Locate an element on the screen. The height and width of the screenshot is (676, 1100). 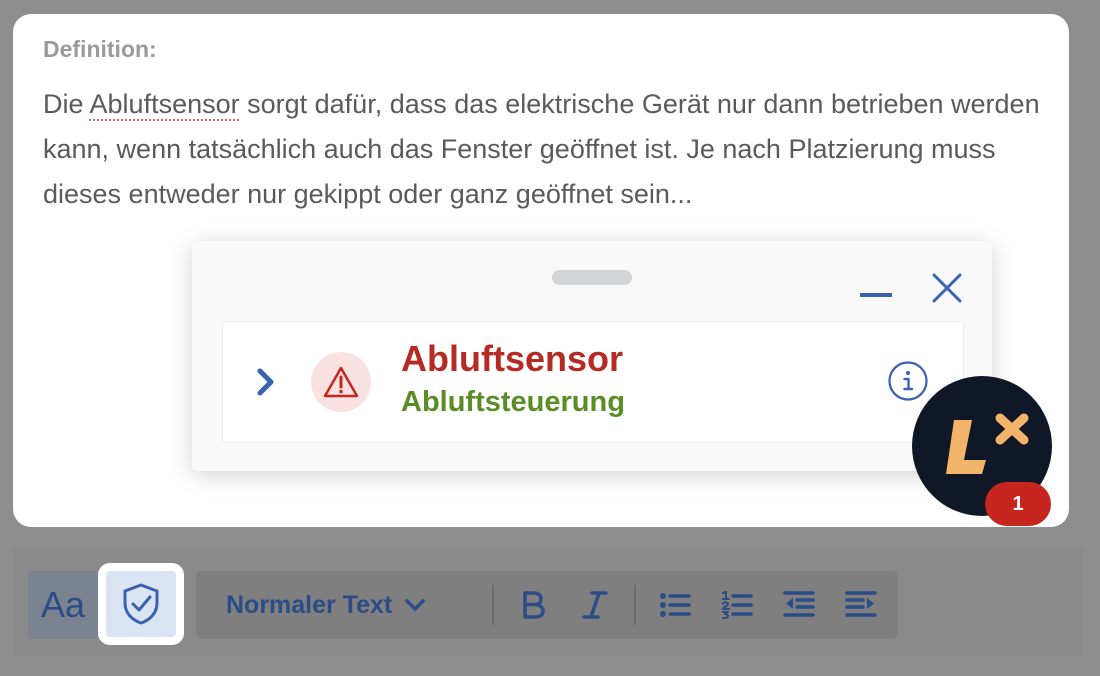
italic-icon is located at coordinates (595, 605).